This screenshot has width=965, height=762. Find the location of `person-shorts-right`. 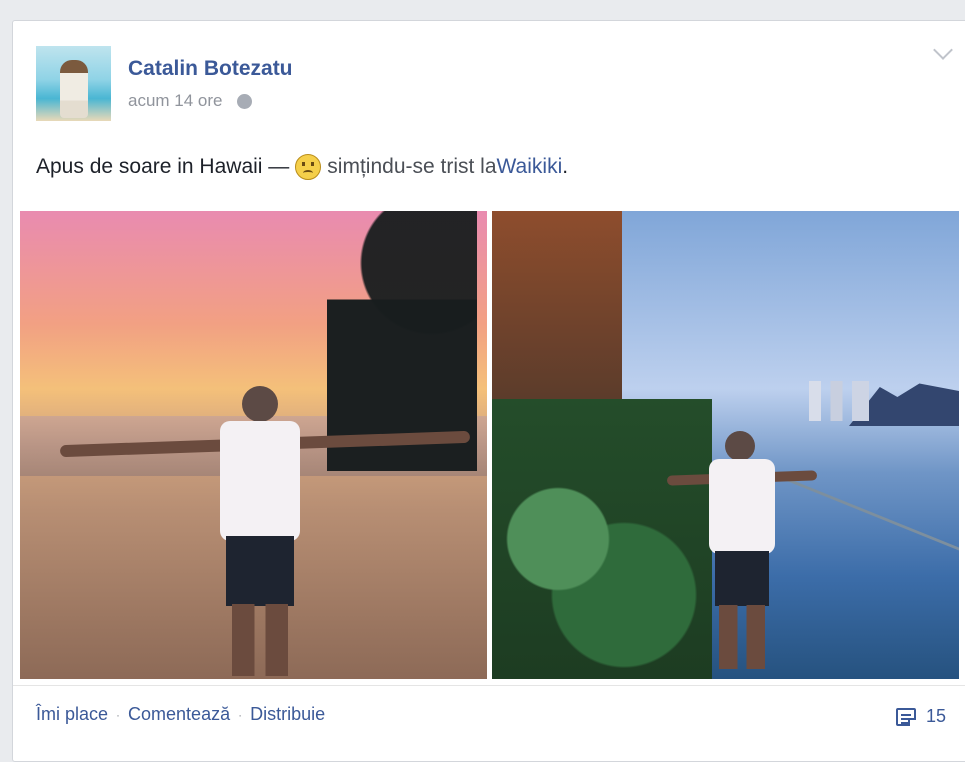

person-shorts-right is located at coordinates (742, 578).